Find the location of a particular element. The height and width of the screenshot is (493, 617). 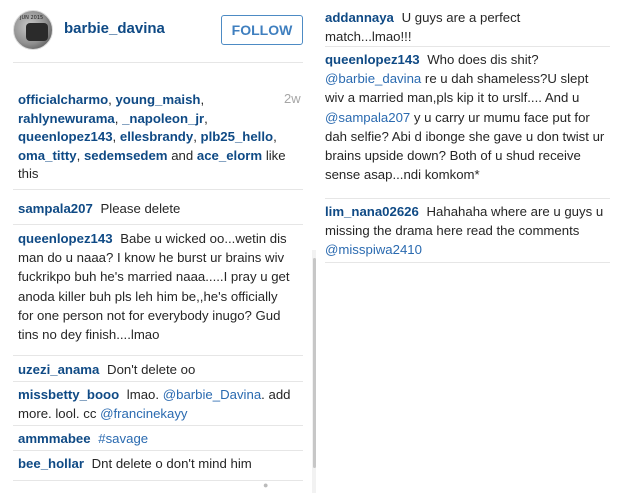

likes-and: and is located at coordinates (182, 155).